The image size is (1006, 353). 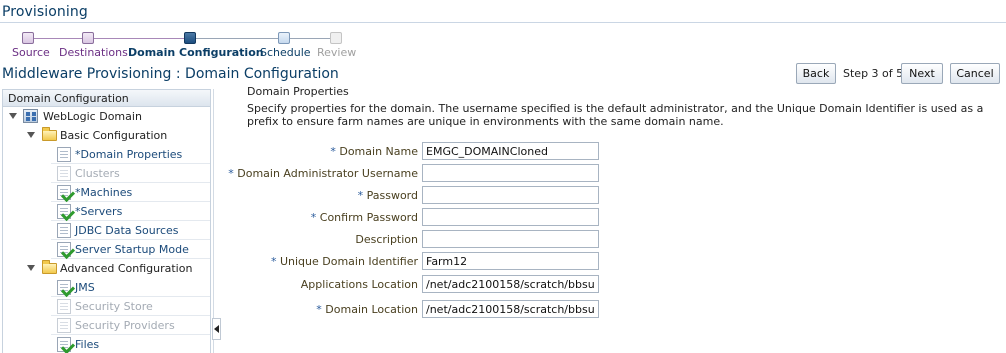 What do you see at coordinates (285, 52) in the screenshot?
I see `train-label-schedule: Schedule` at bounding box center [285, 52].